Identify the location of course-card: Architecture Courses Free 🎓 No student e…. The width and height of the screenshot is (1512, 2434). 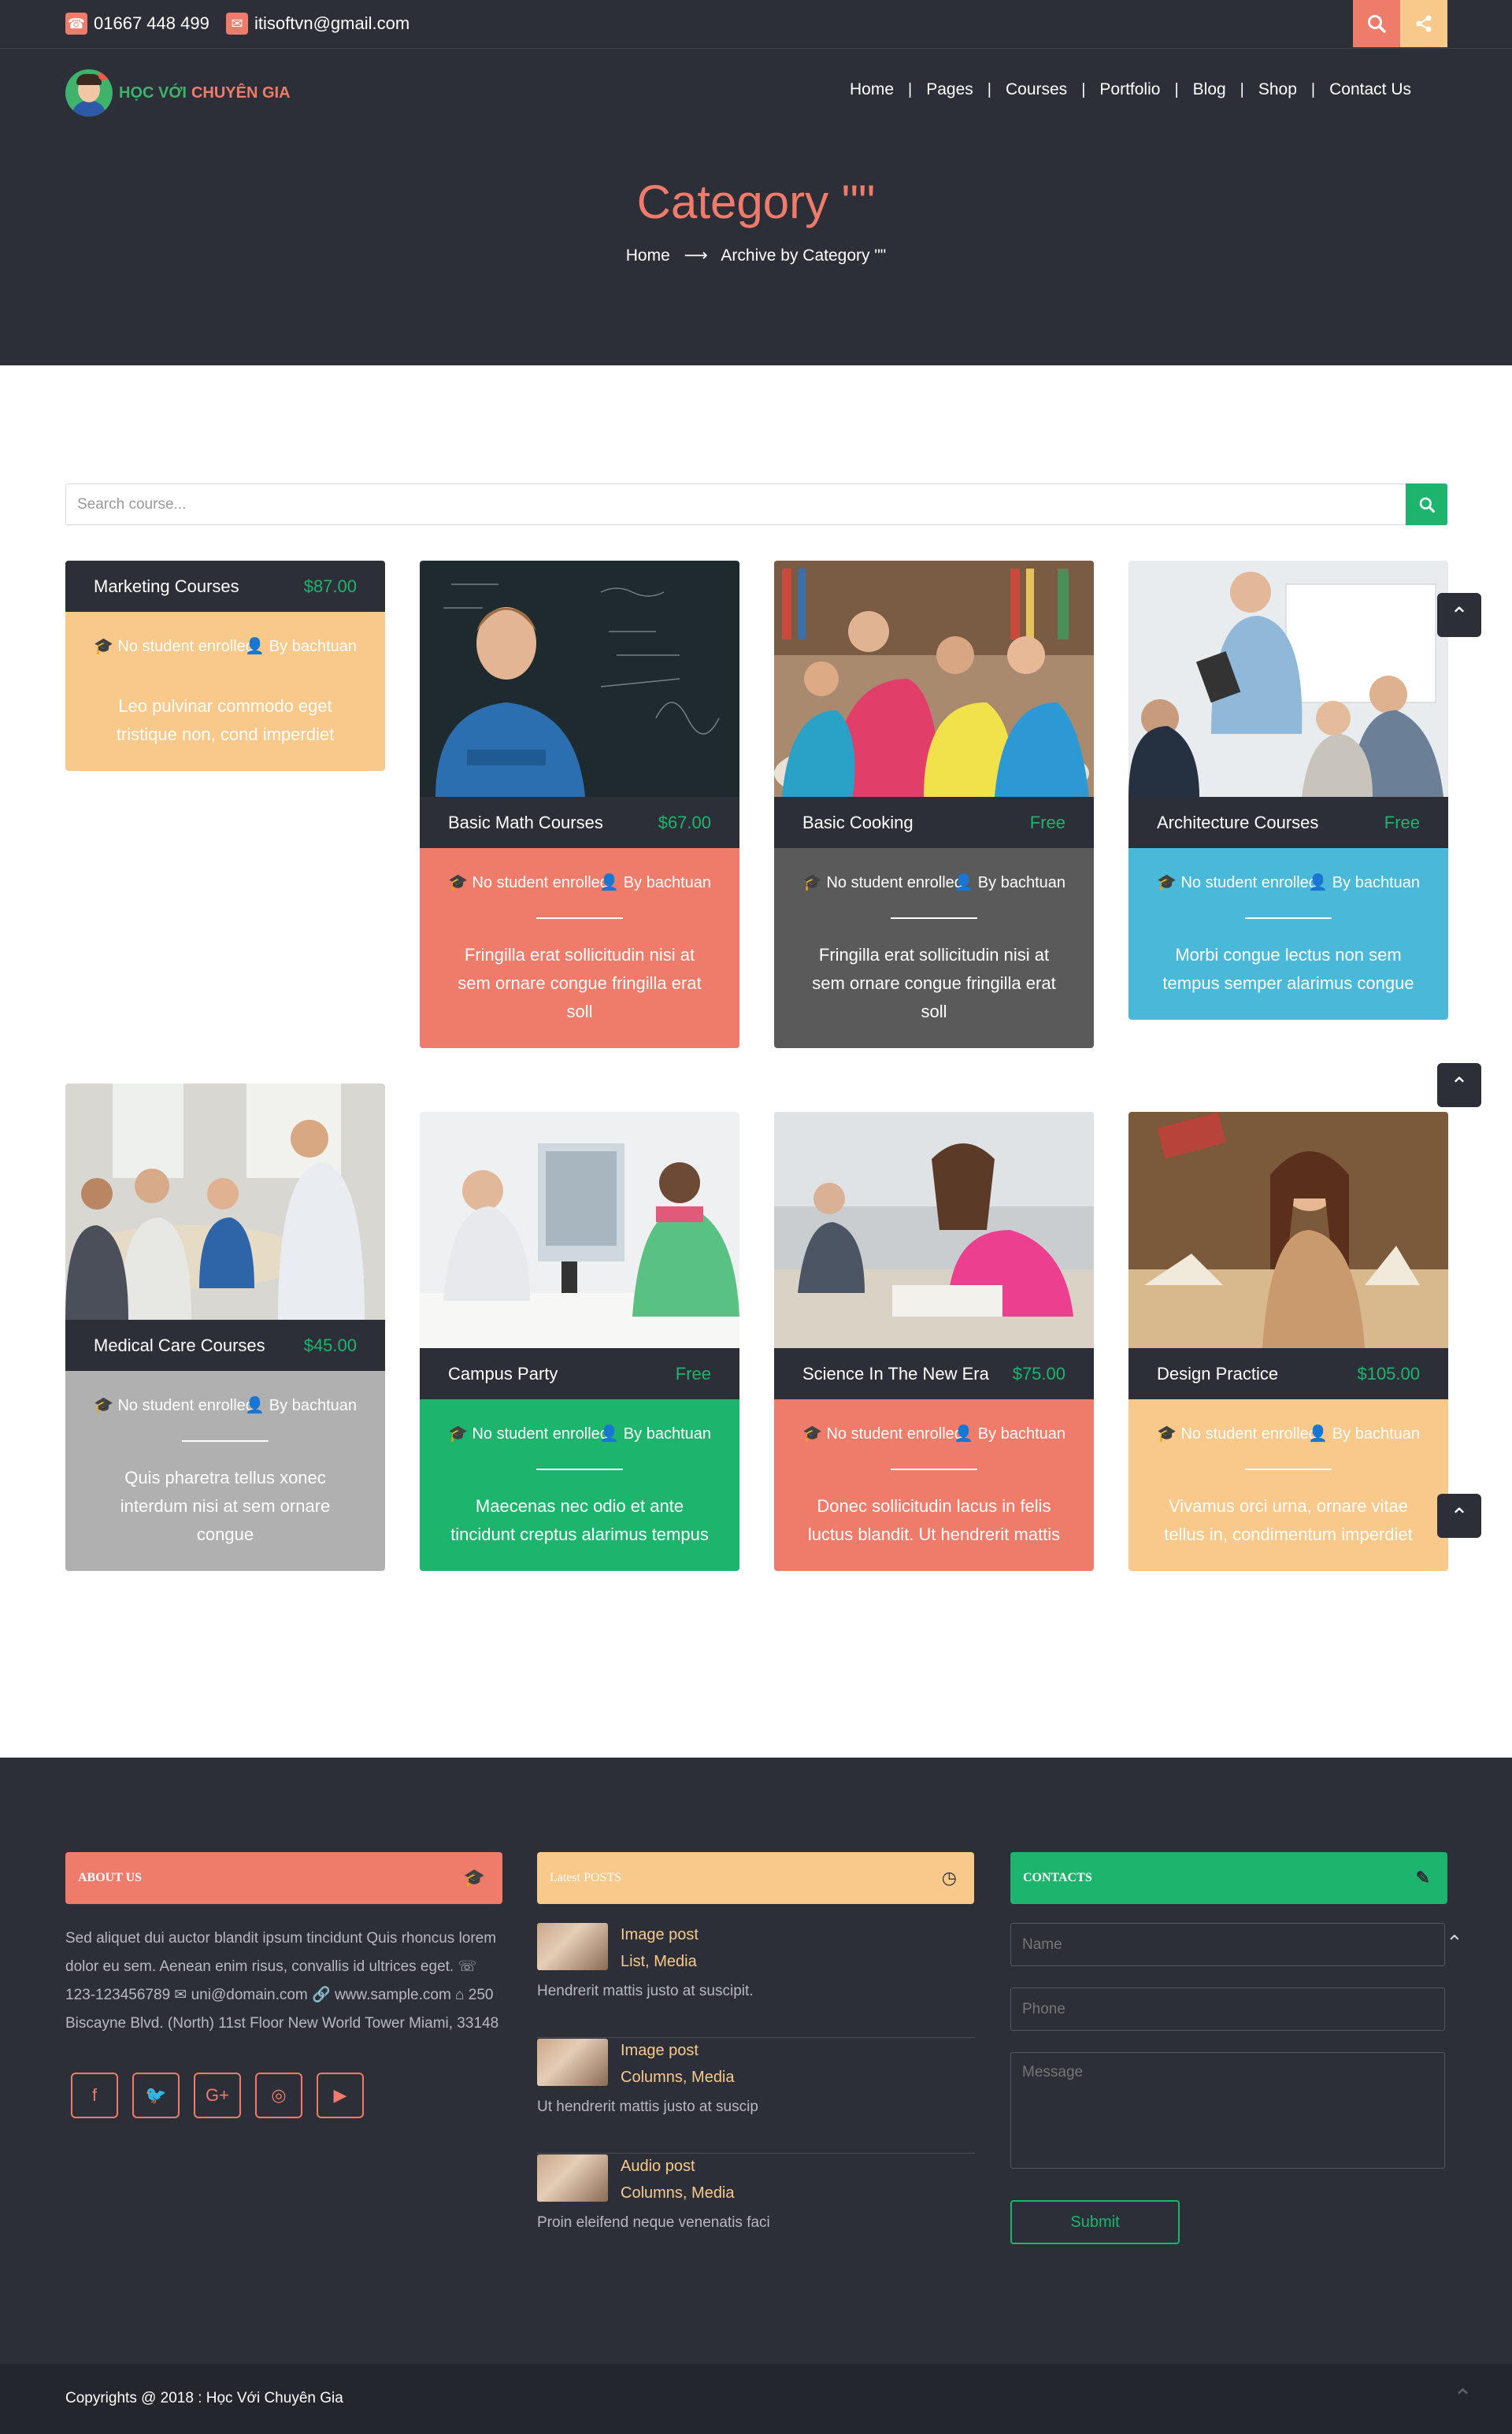
(1288, 790).